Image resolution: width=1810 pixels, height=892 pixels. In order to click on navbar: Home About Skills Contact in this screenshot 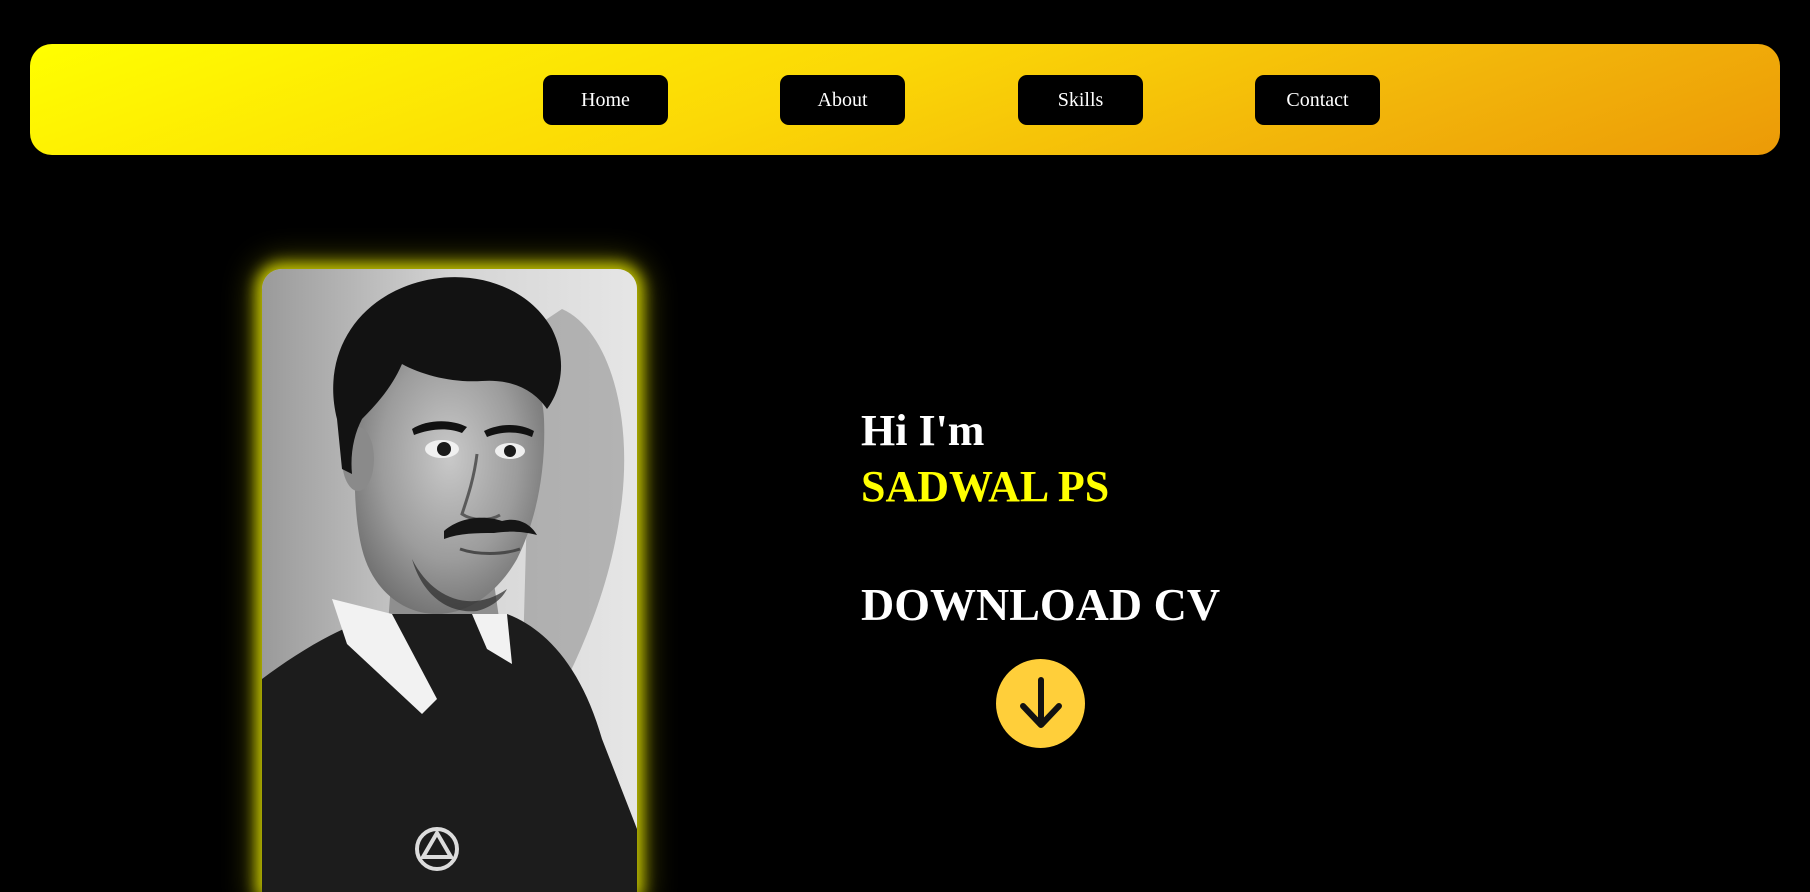, I will do `click(905, 99)`.